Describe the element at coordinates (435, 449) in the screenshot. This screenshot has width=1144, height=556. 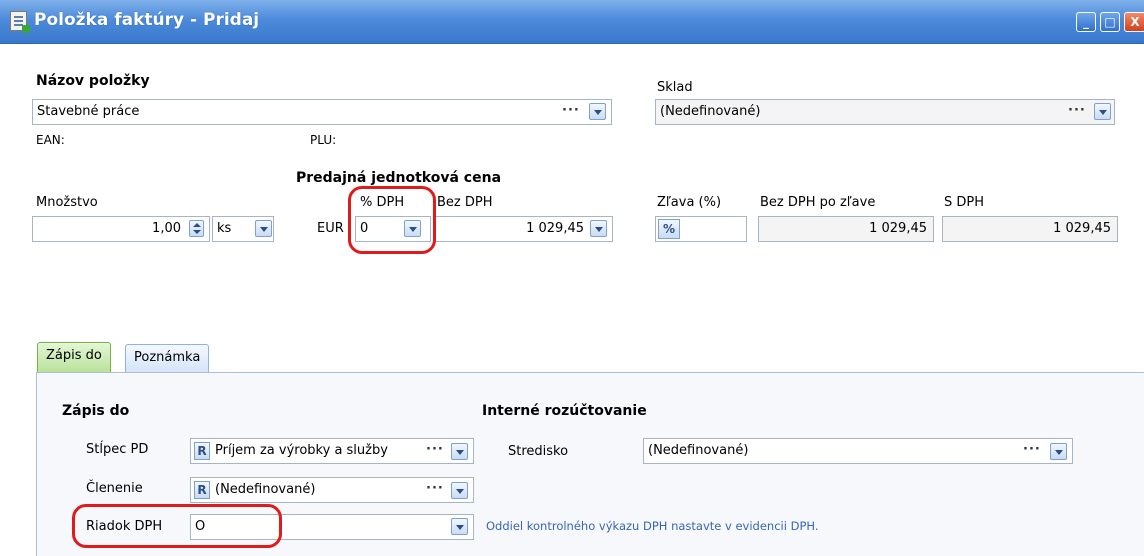
I see `column-browse-icon: ···` at that location.